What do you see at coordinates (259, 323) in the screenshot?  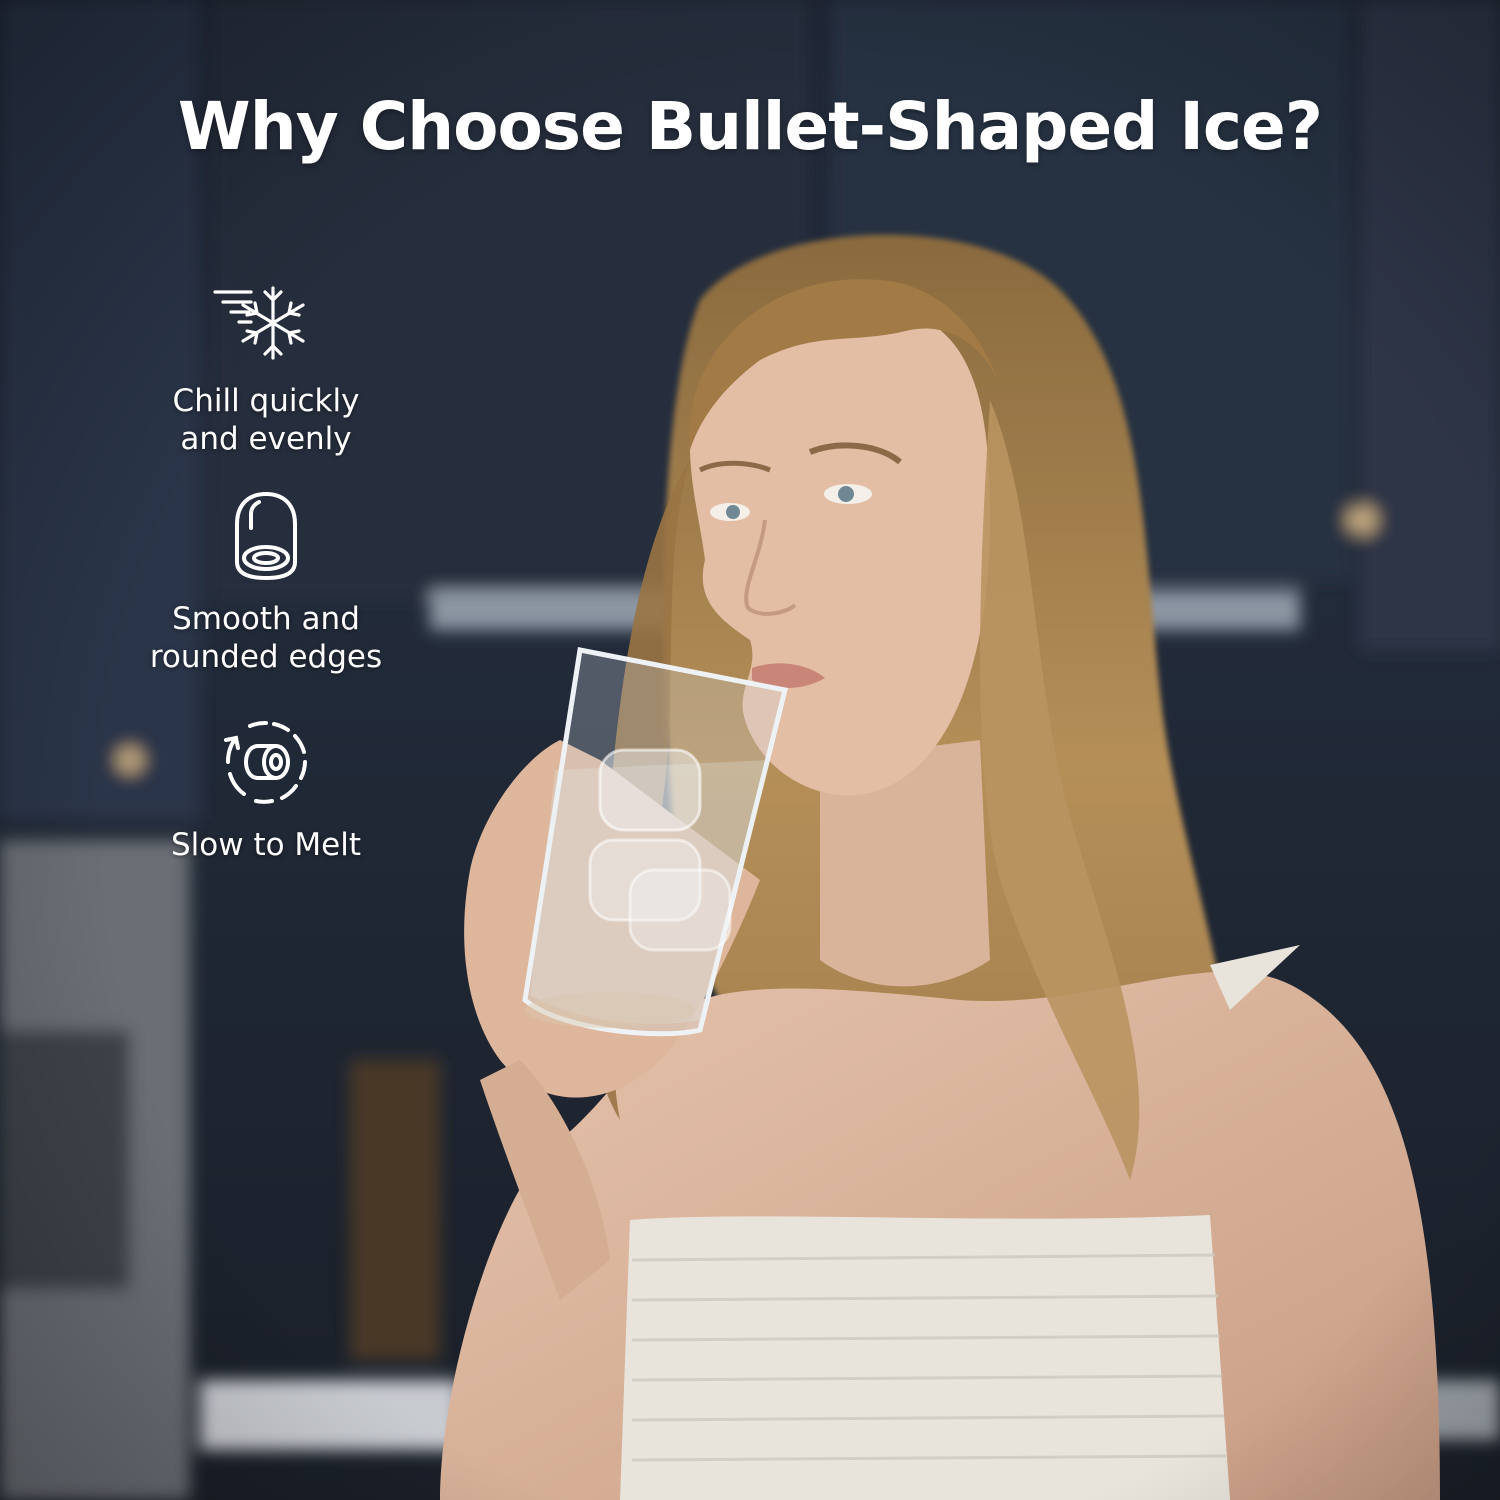 I see `snowflake-icon` at bounding box center [259, 323].